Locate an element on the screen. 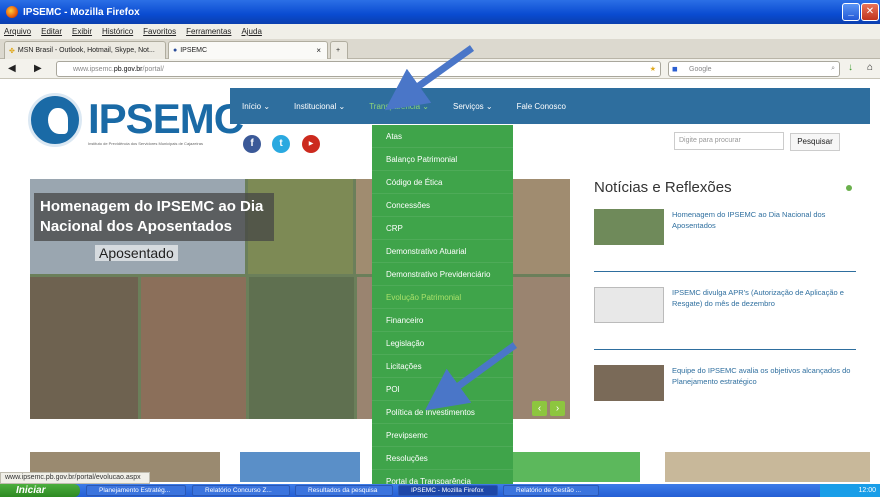 This screenshot has width=880, height=497. annotation-arrow-evolucao is located at coordinates (471, 376).